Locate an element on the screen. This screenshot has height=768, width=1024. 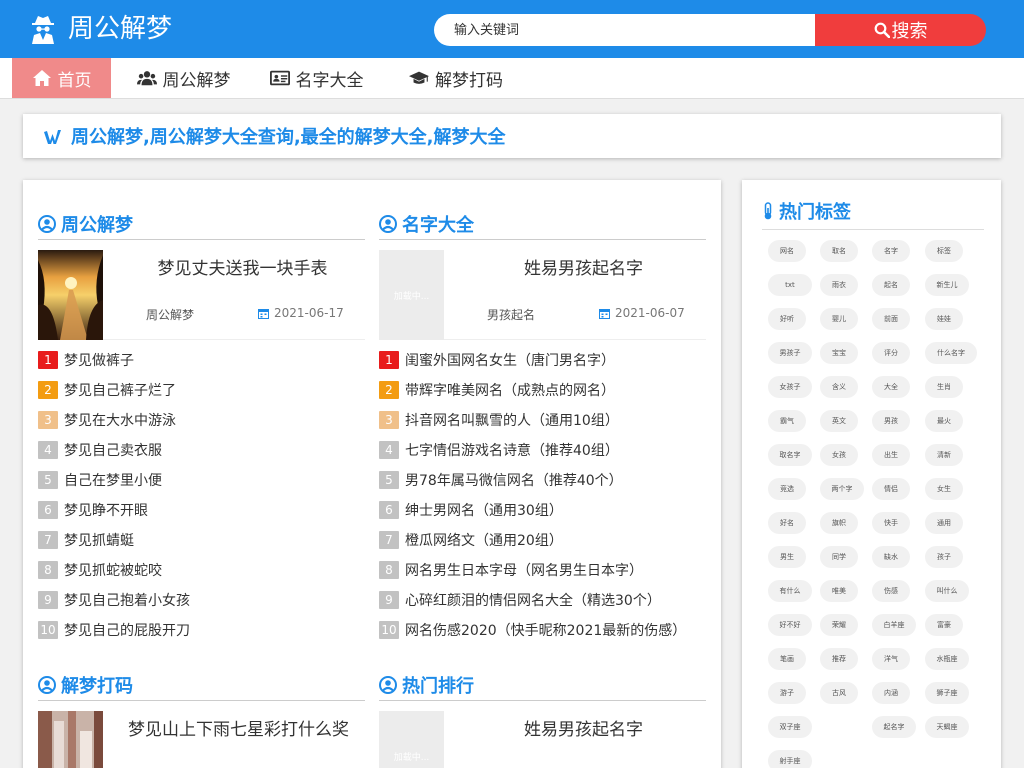
tag-chip: 缺水 is located at coordinates (891, 557).